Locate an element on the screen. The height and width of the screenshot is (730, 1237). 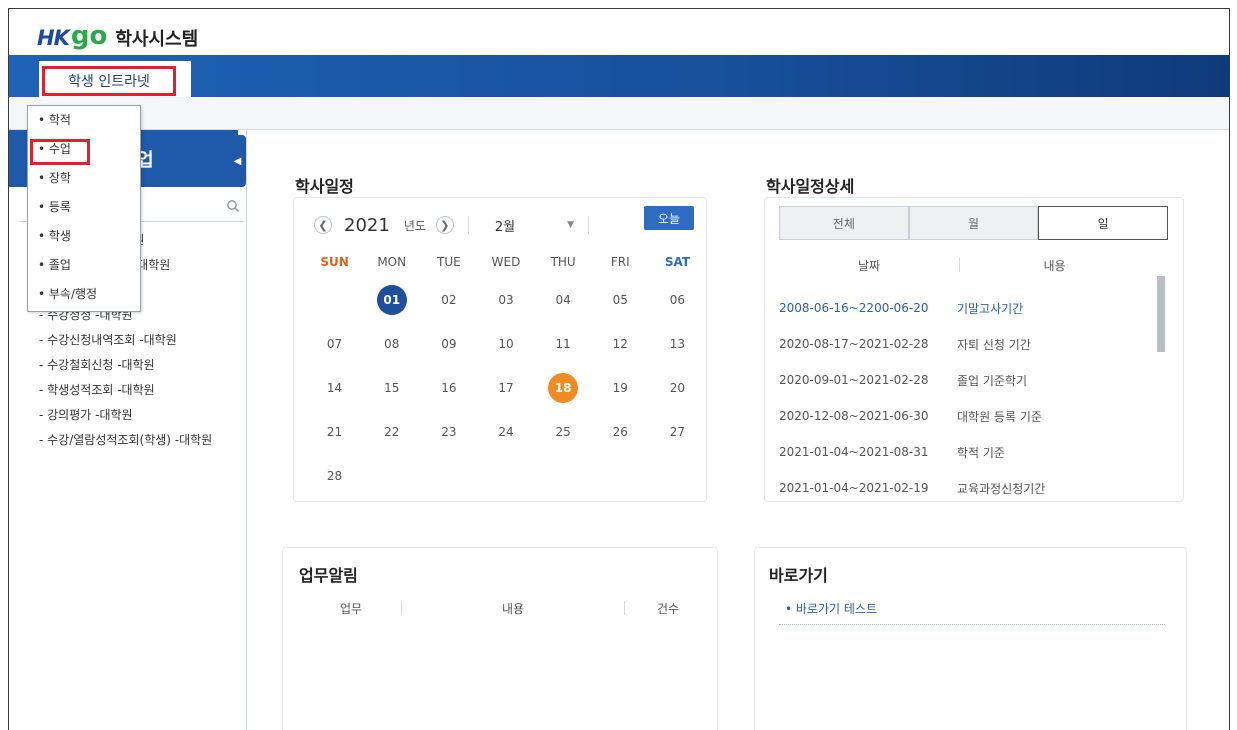
menu-item-graduation: • 졸업 is located at coordinates (84, 265).